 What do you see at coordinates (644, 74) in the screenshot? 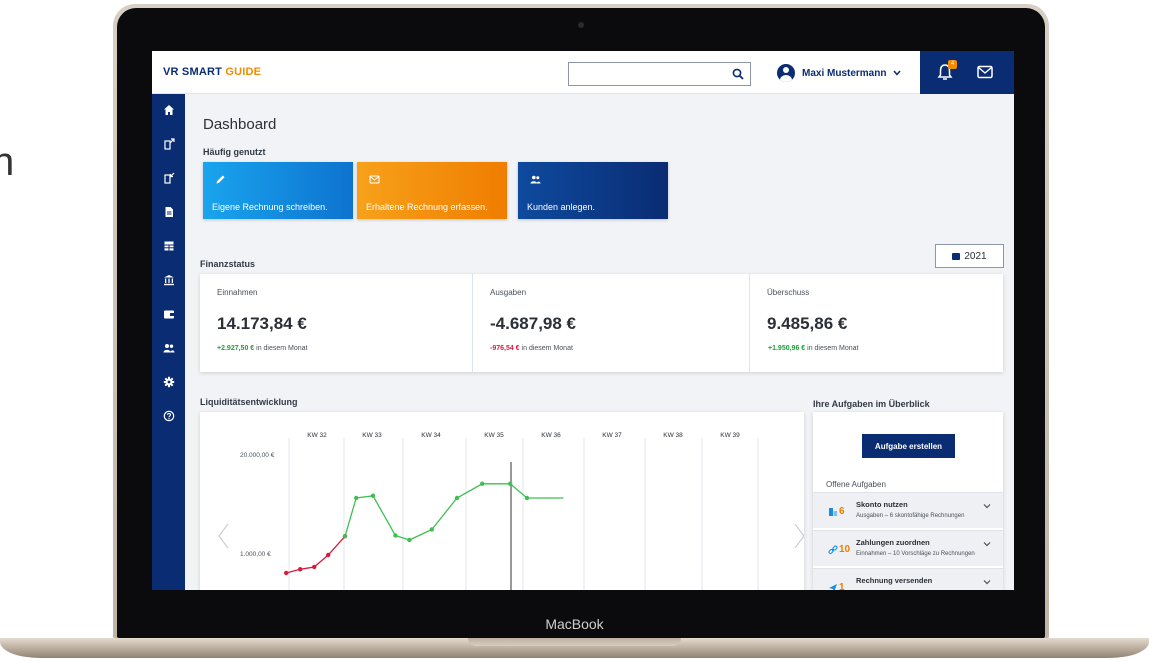
I see `search-input` at bounding box center [644, 74].